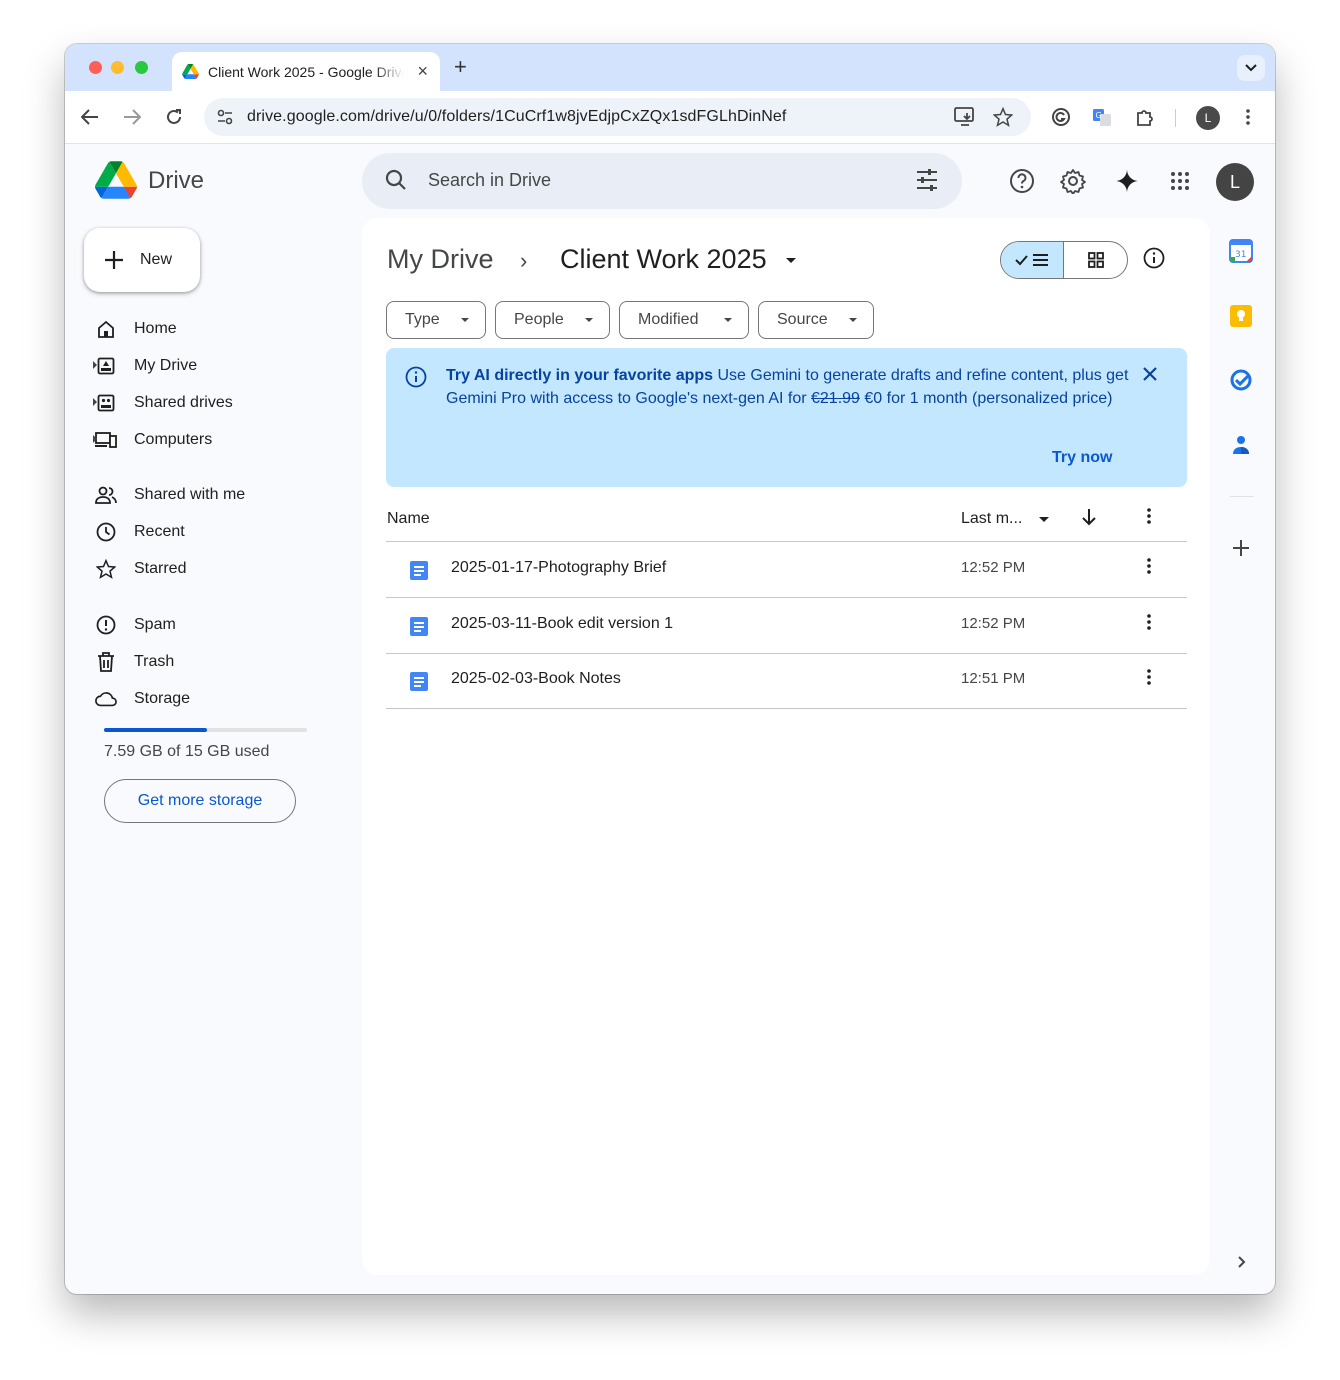 The width and height of the screenshot is (1340, 1380). Describe the element at coordinates (684, 320) in the screenshot. I see `filter-modified-chip: Modified` at that location.